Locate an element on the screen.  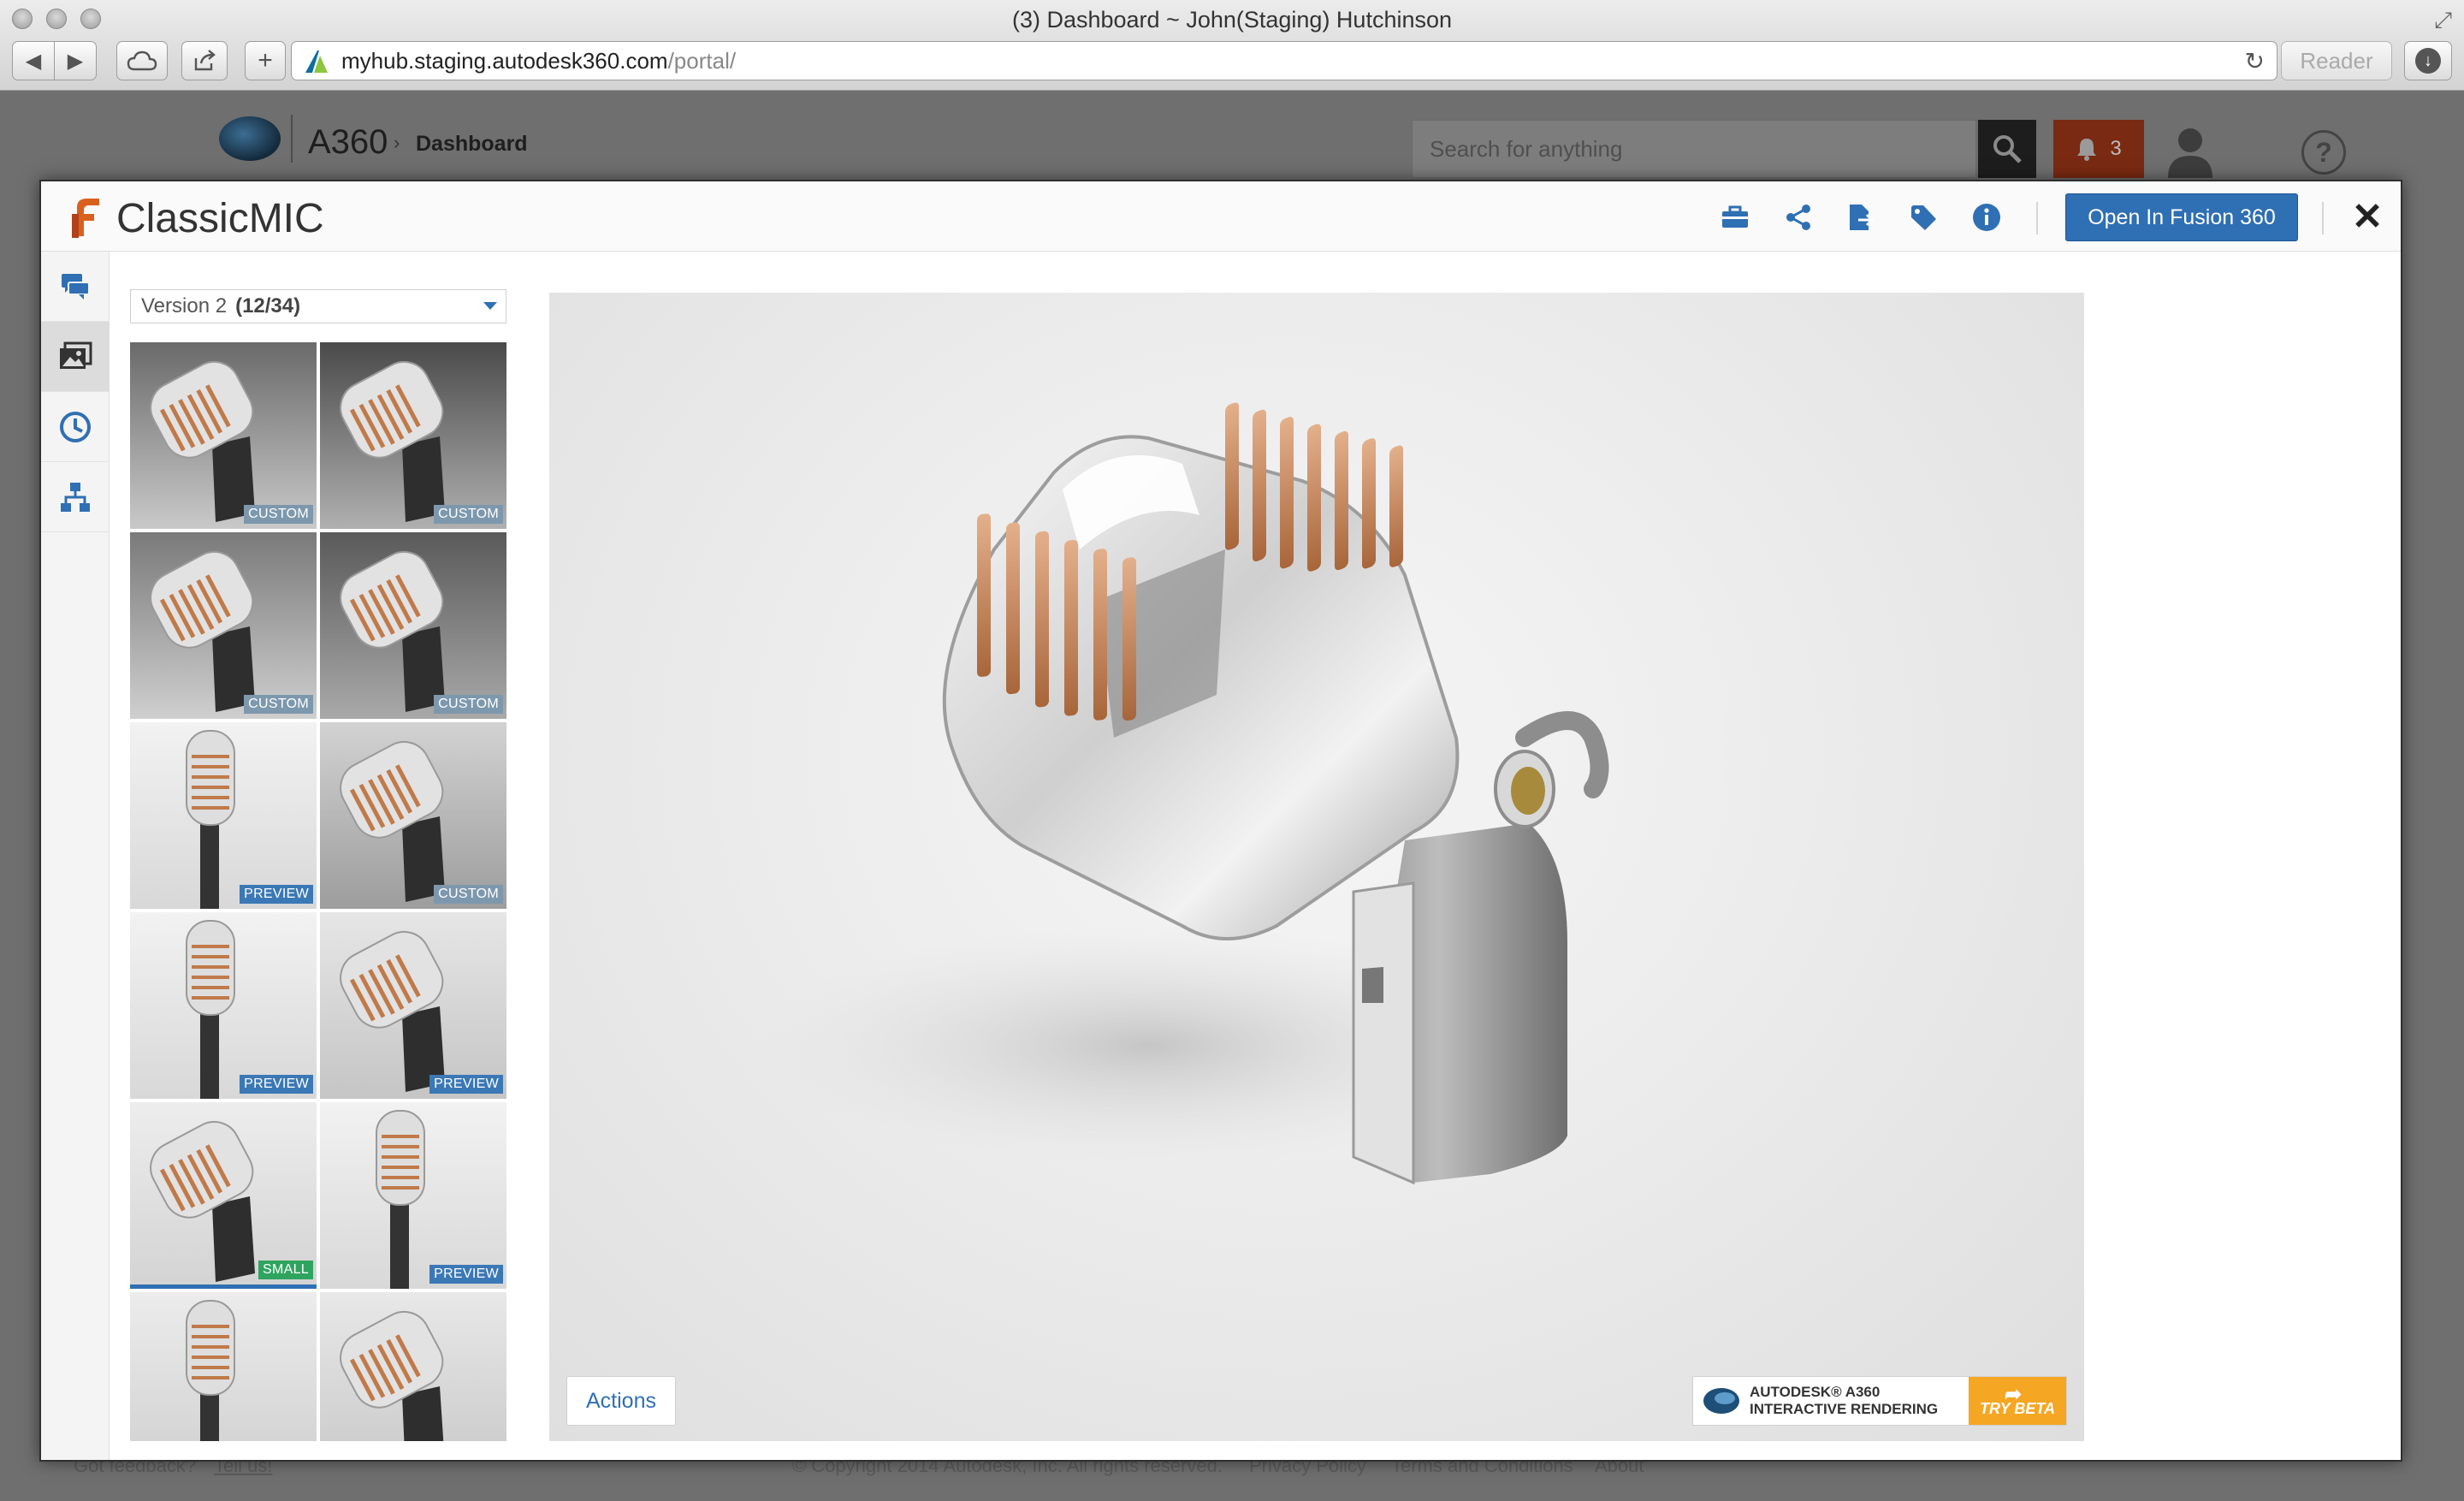
history-icon is located at coordinates (75, 426).